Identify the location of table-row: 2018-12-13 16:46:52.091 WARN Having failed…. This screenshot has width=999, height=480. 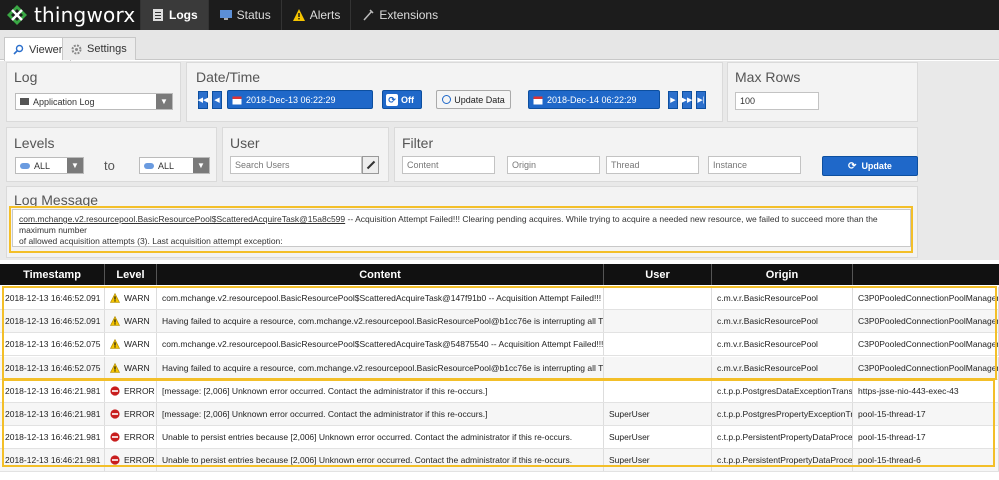
(499, 322).